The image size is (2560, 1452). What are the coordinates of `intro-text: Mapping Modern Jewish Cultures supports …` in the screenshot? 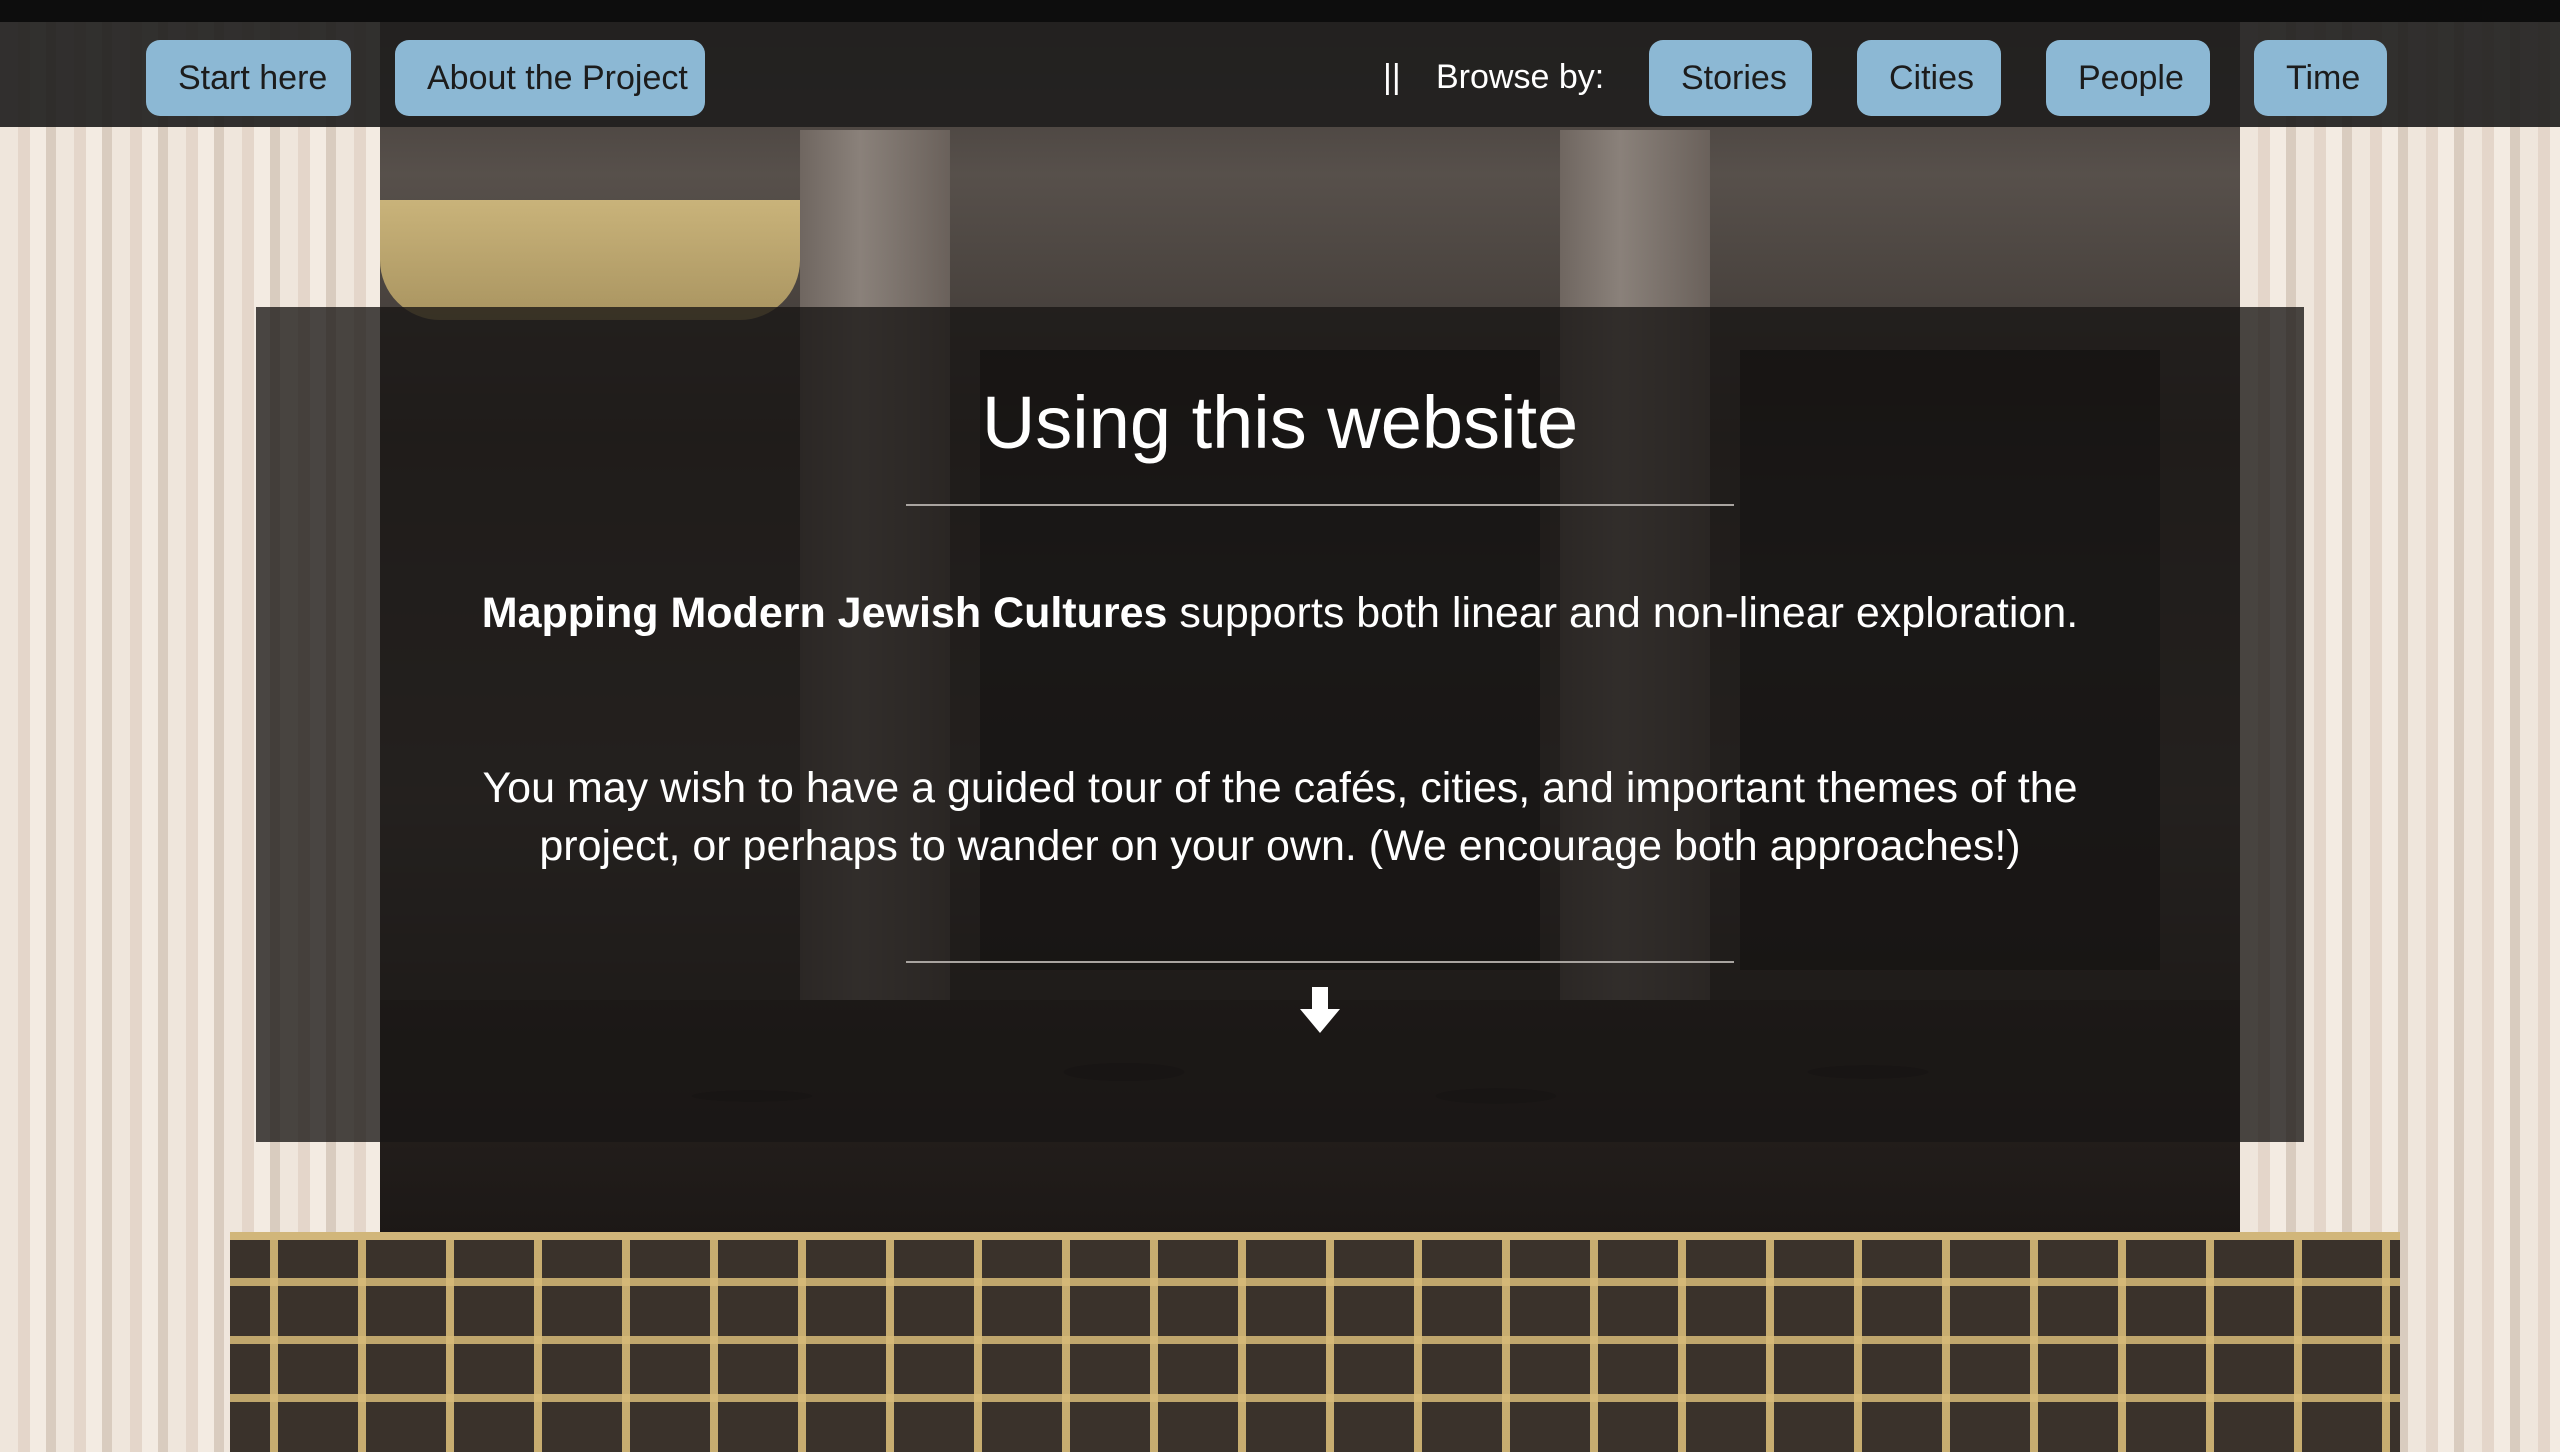 It's located at (1280, 613).